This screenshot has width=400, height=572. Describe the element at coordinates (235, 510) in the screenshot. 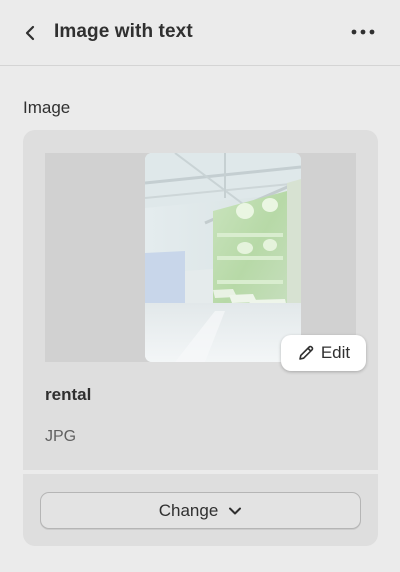

I see `chevron-down-icon` at that location.